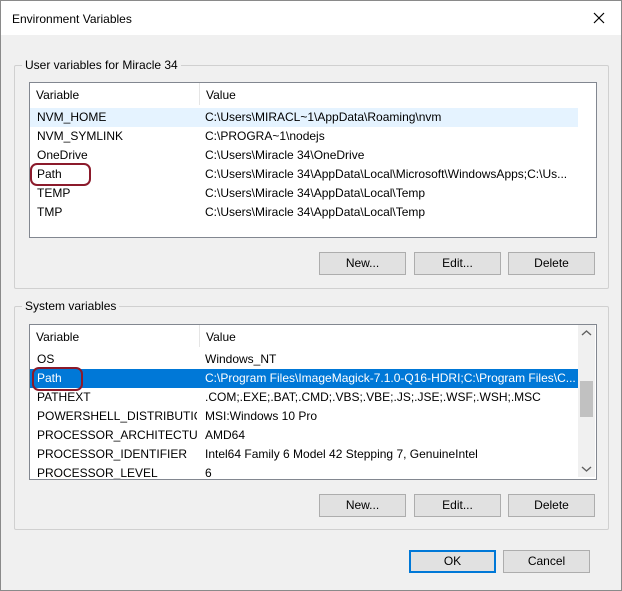 Image resolution: width=622 pixels, height=591 pixels. Describe the element at coordinates (304, 359) in the screenshot. I see `table-row: OS Windows_NT` at that location.